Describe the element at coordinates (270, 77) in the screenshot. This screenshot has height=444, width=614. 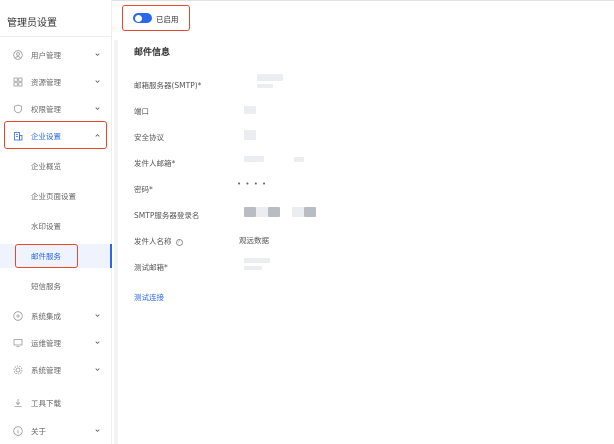
I see `smtp-server-field` at that location.